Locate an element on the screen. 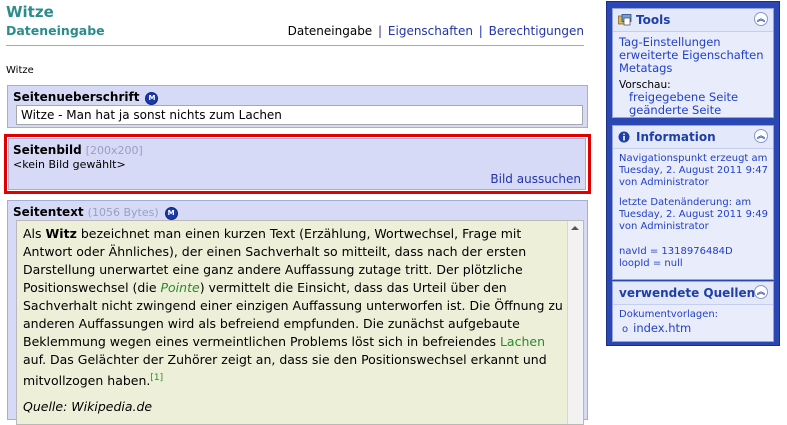 Image resolution: width=787 pixels, height=425 pixels. nav-current: Dateneingabe is located at coordinates (330, 31).